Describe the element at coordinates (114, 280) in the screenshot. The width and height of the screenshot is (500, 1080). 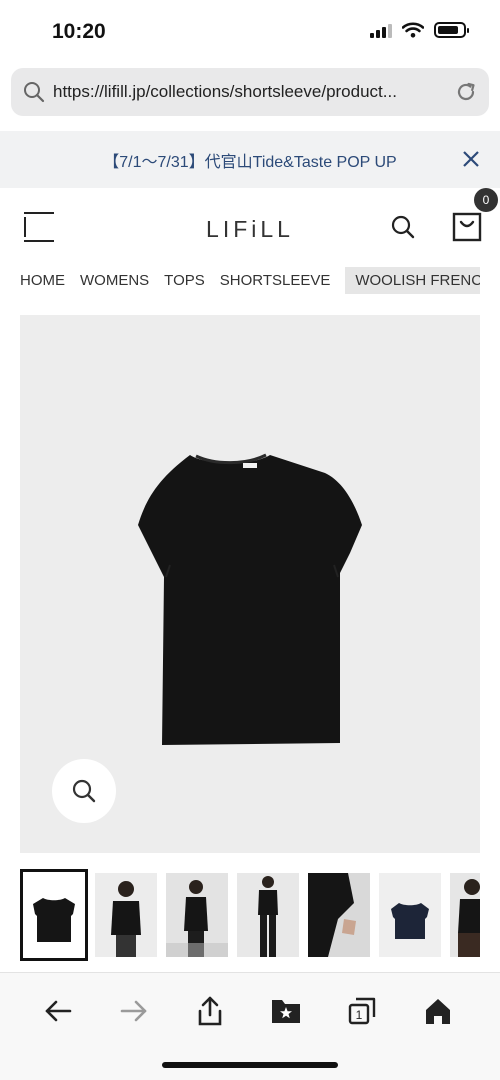
I see `breadcrumb-womens: WOMENS` at that location.